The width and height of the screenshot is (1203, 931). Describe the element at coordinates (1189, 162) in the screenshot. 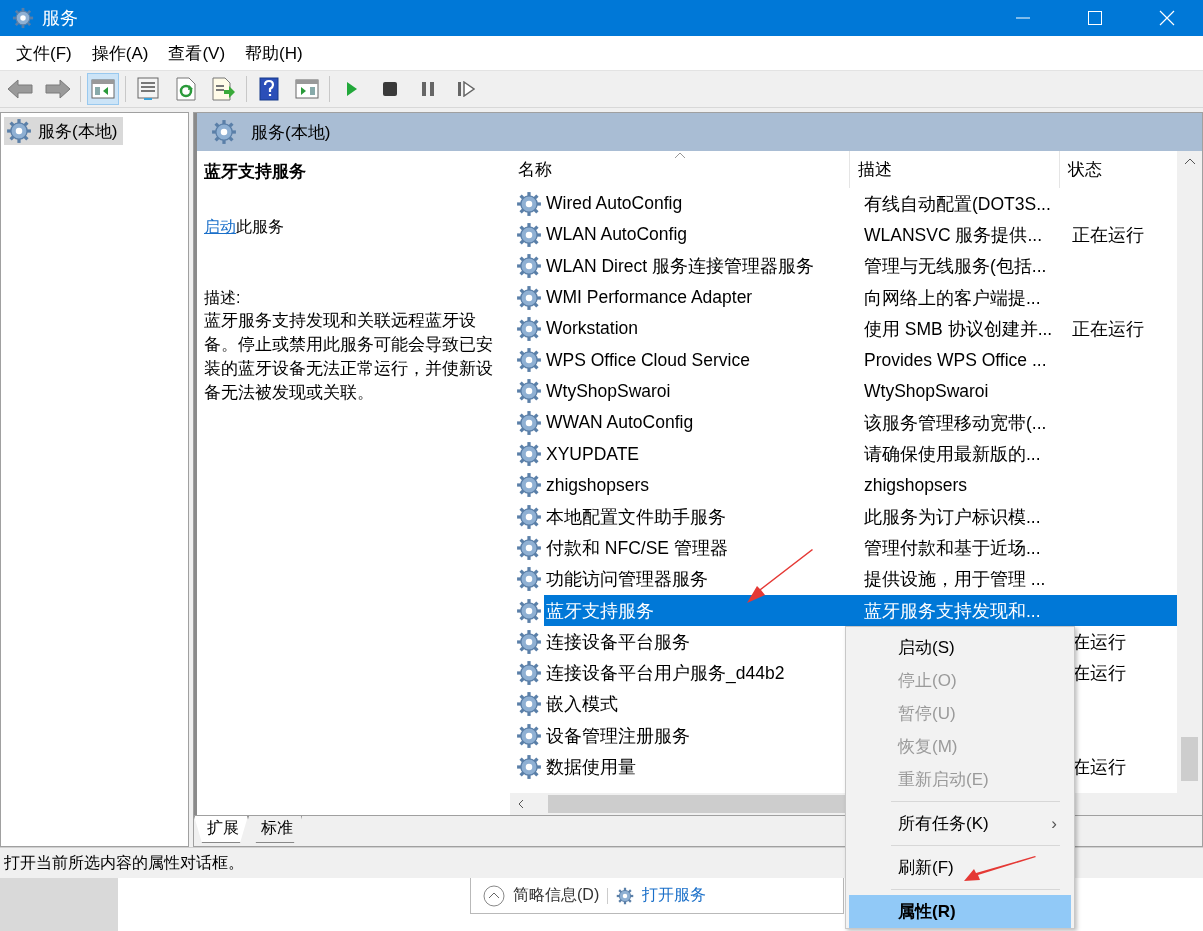

I see `scroll-up-icon` at that location.